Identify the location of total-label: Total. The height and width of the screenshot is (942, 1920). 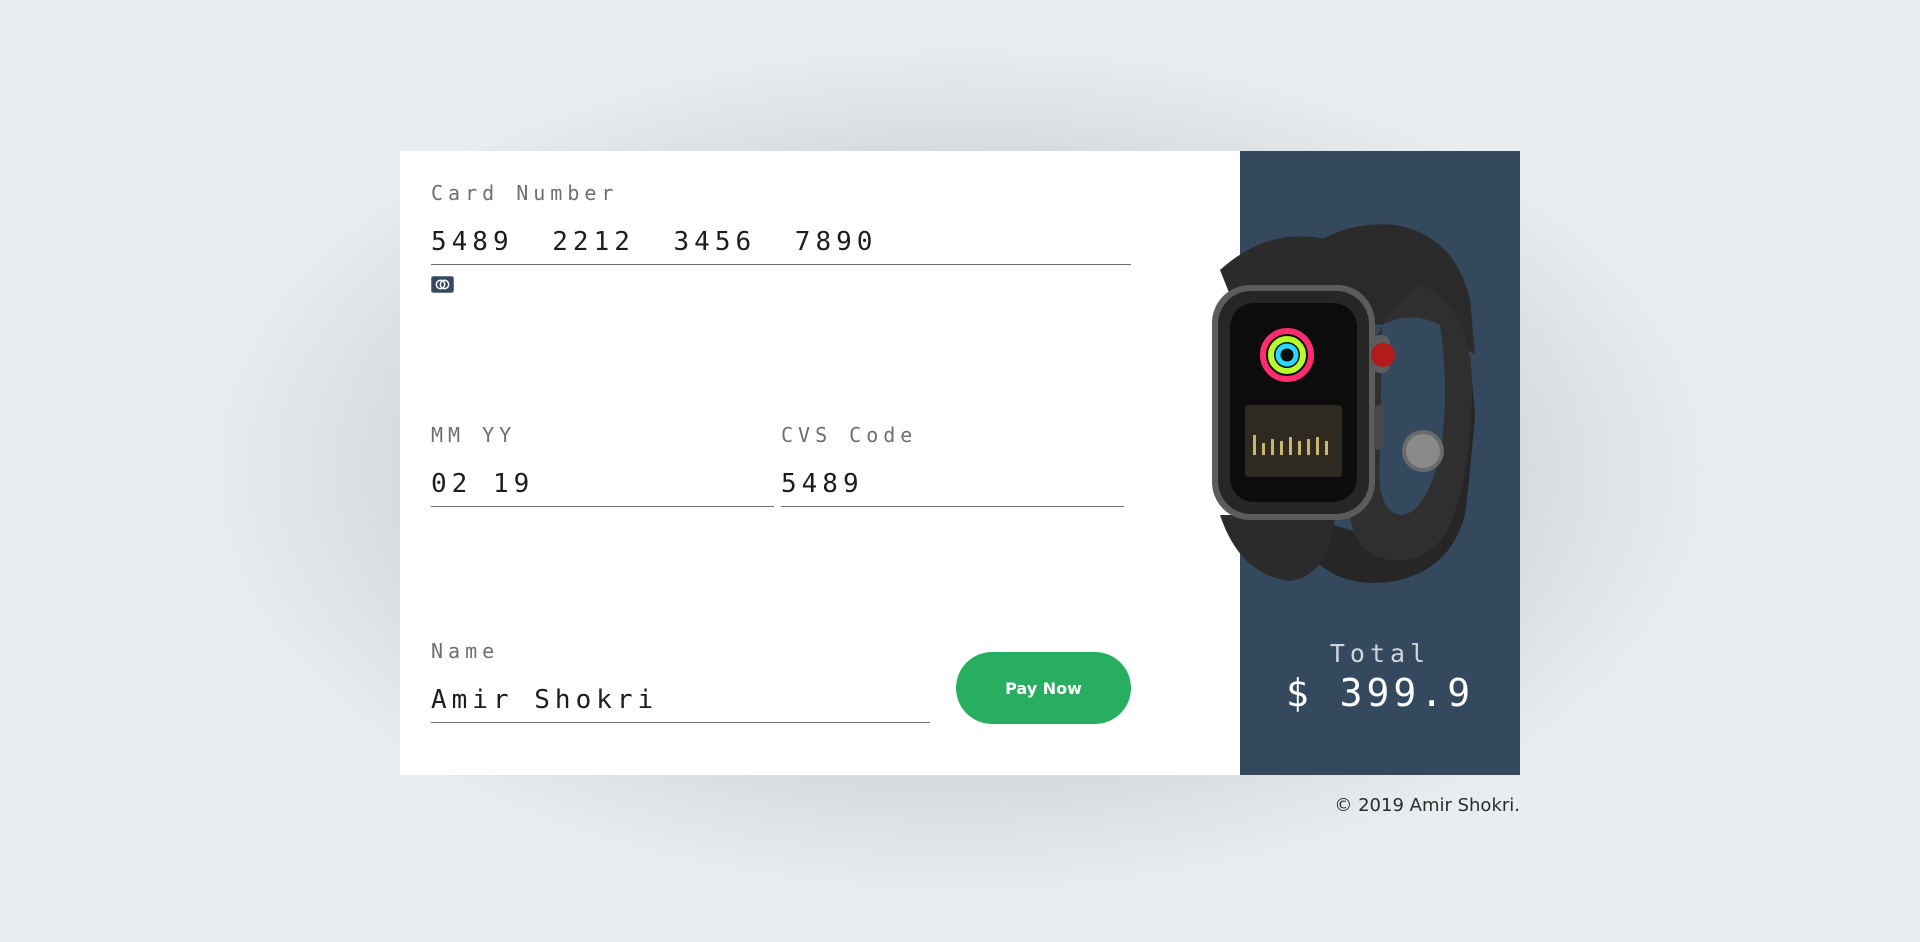
(1380, 653).